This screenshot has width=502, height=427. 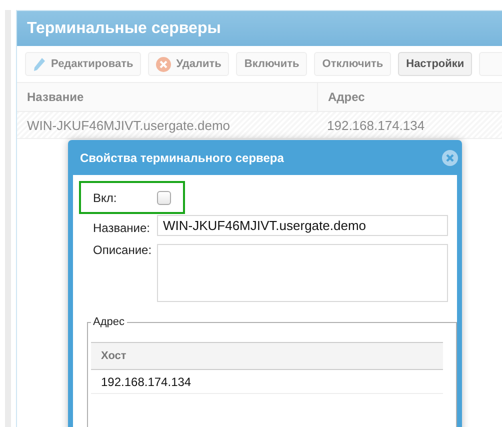 What do you see at coordinates (122, 228) in the screenshot?
I see `field-label: Название:` at bounding box center [122, 228].